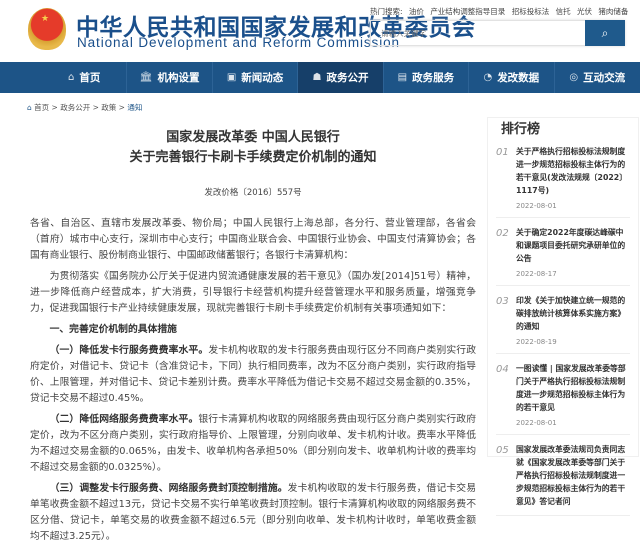 Image resolution: width=640 pixels, height=545 pixels. I want to click on breadcrumb: ⌂ 首页 > 政务公开 > 政策 > 通知, so click(85, 107).